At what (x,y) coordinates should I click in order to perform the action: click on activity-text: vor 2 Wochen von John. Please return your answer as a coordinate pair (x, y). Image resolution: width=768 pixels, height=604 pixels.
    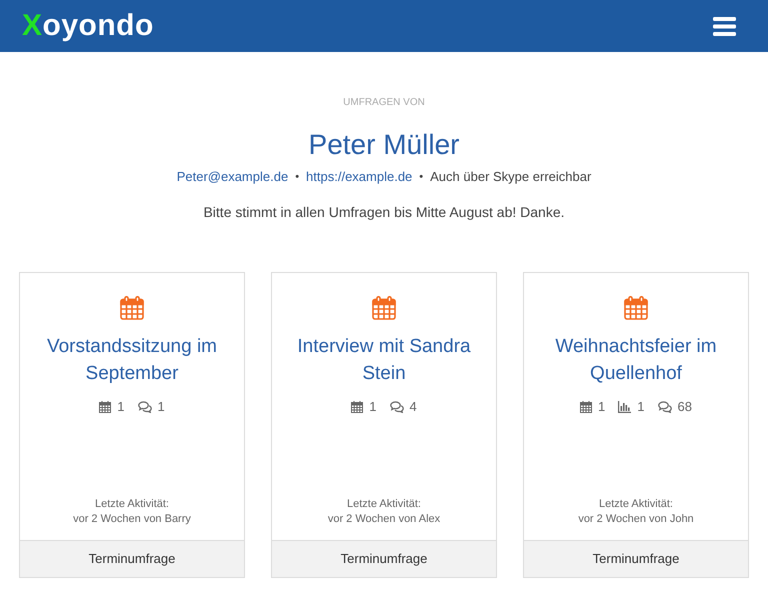
    Looking at the image, I should click on (636, 519).